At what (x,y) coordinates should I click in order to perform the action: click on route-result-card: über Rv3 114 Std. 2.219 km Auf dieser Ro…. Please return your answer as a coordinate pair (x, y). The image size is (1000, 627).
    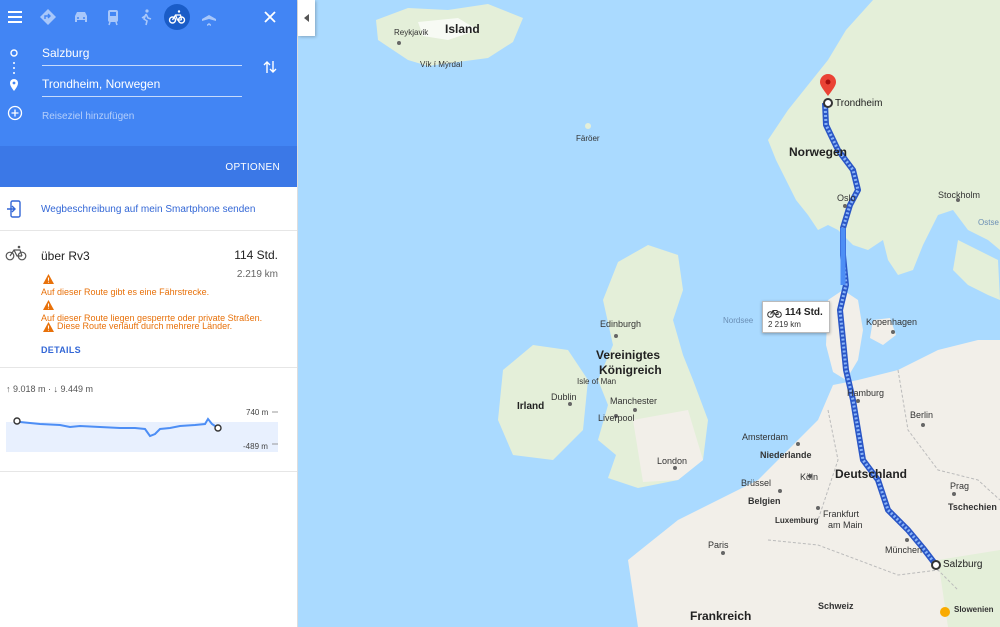
    Looking at the image, I should click on (148, 299).